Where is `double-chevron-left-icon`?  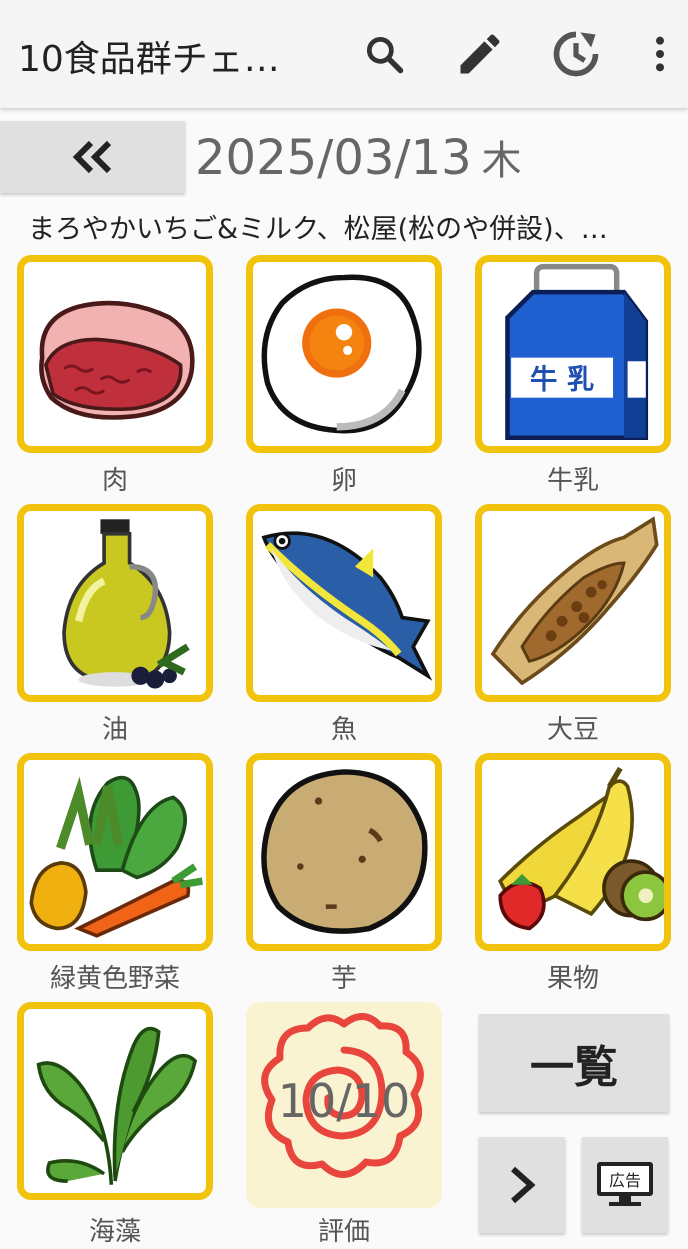
double-chevron-left-icon is located at coordinates (91, 157).